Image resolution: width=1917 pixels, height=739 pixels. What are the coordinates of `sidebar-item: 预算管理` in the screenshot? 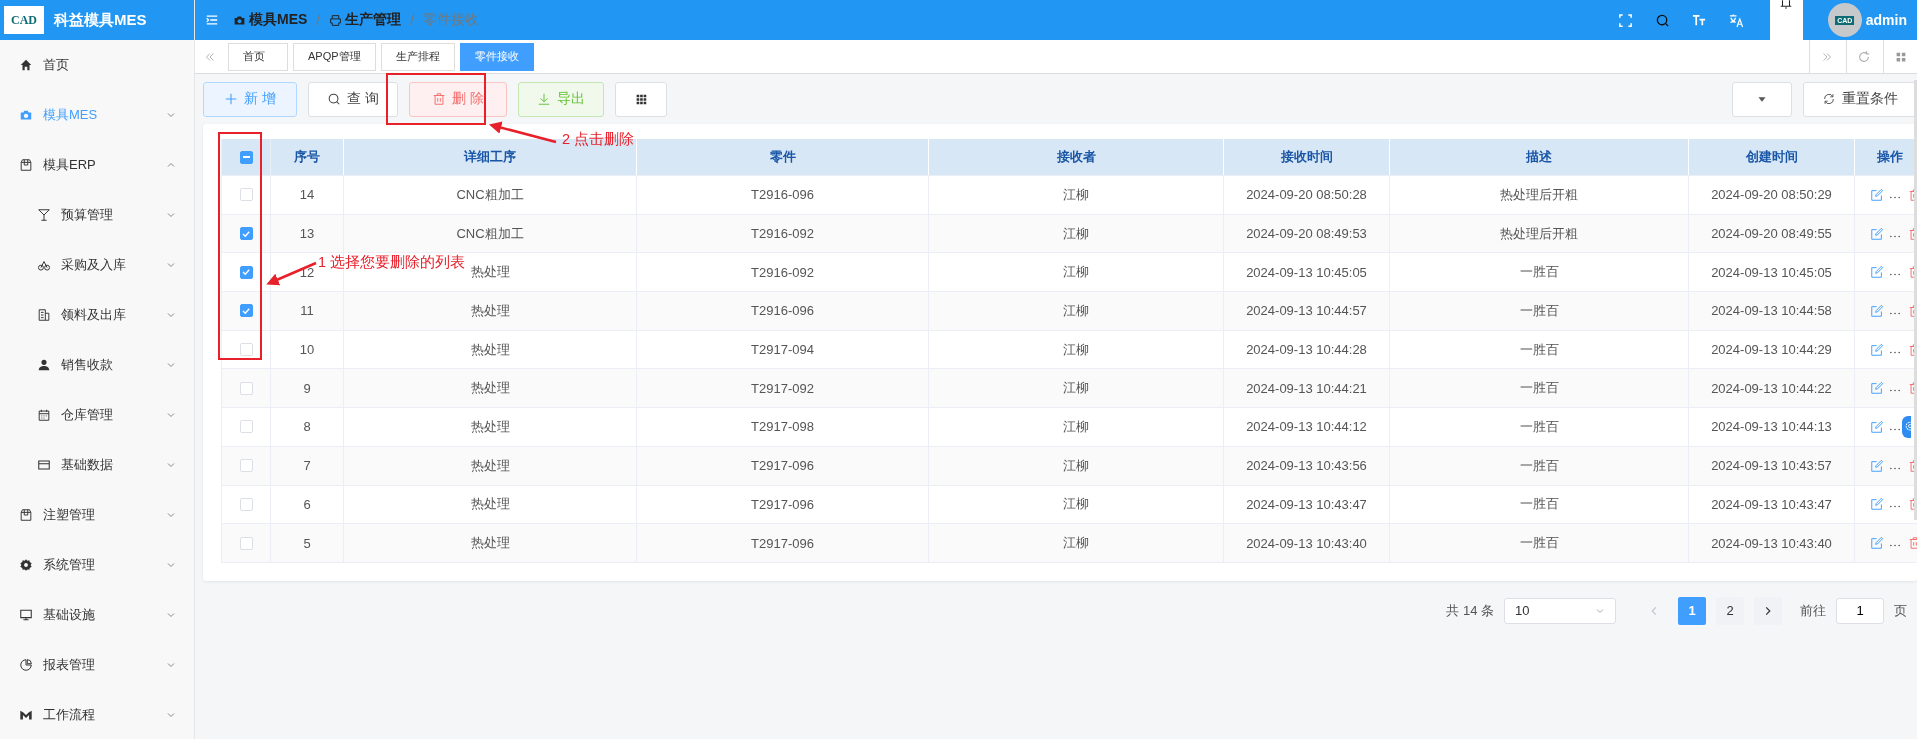 It's located at (97, 215).